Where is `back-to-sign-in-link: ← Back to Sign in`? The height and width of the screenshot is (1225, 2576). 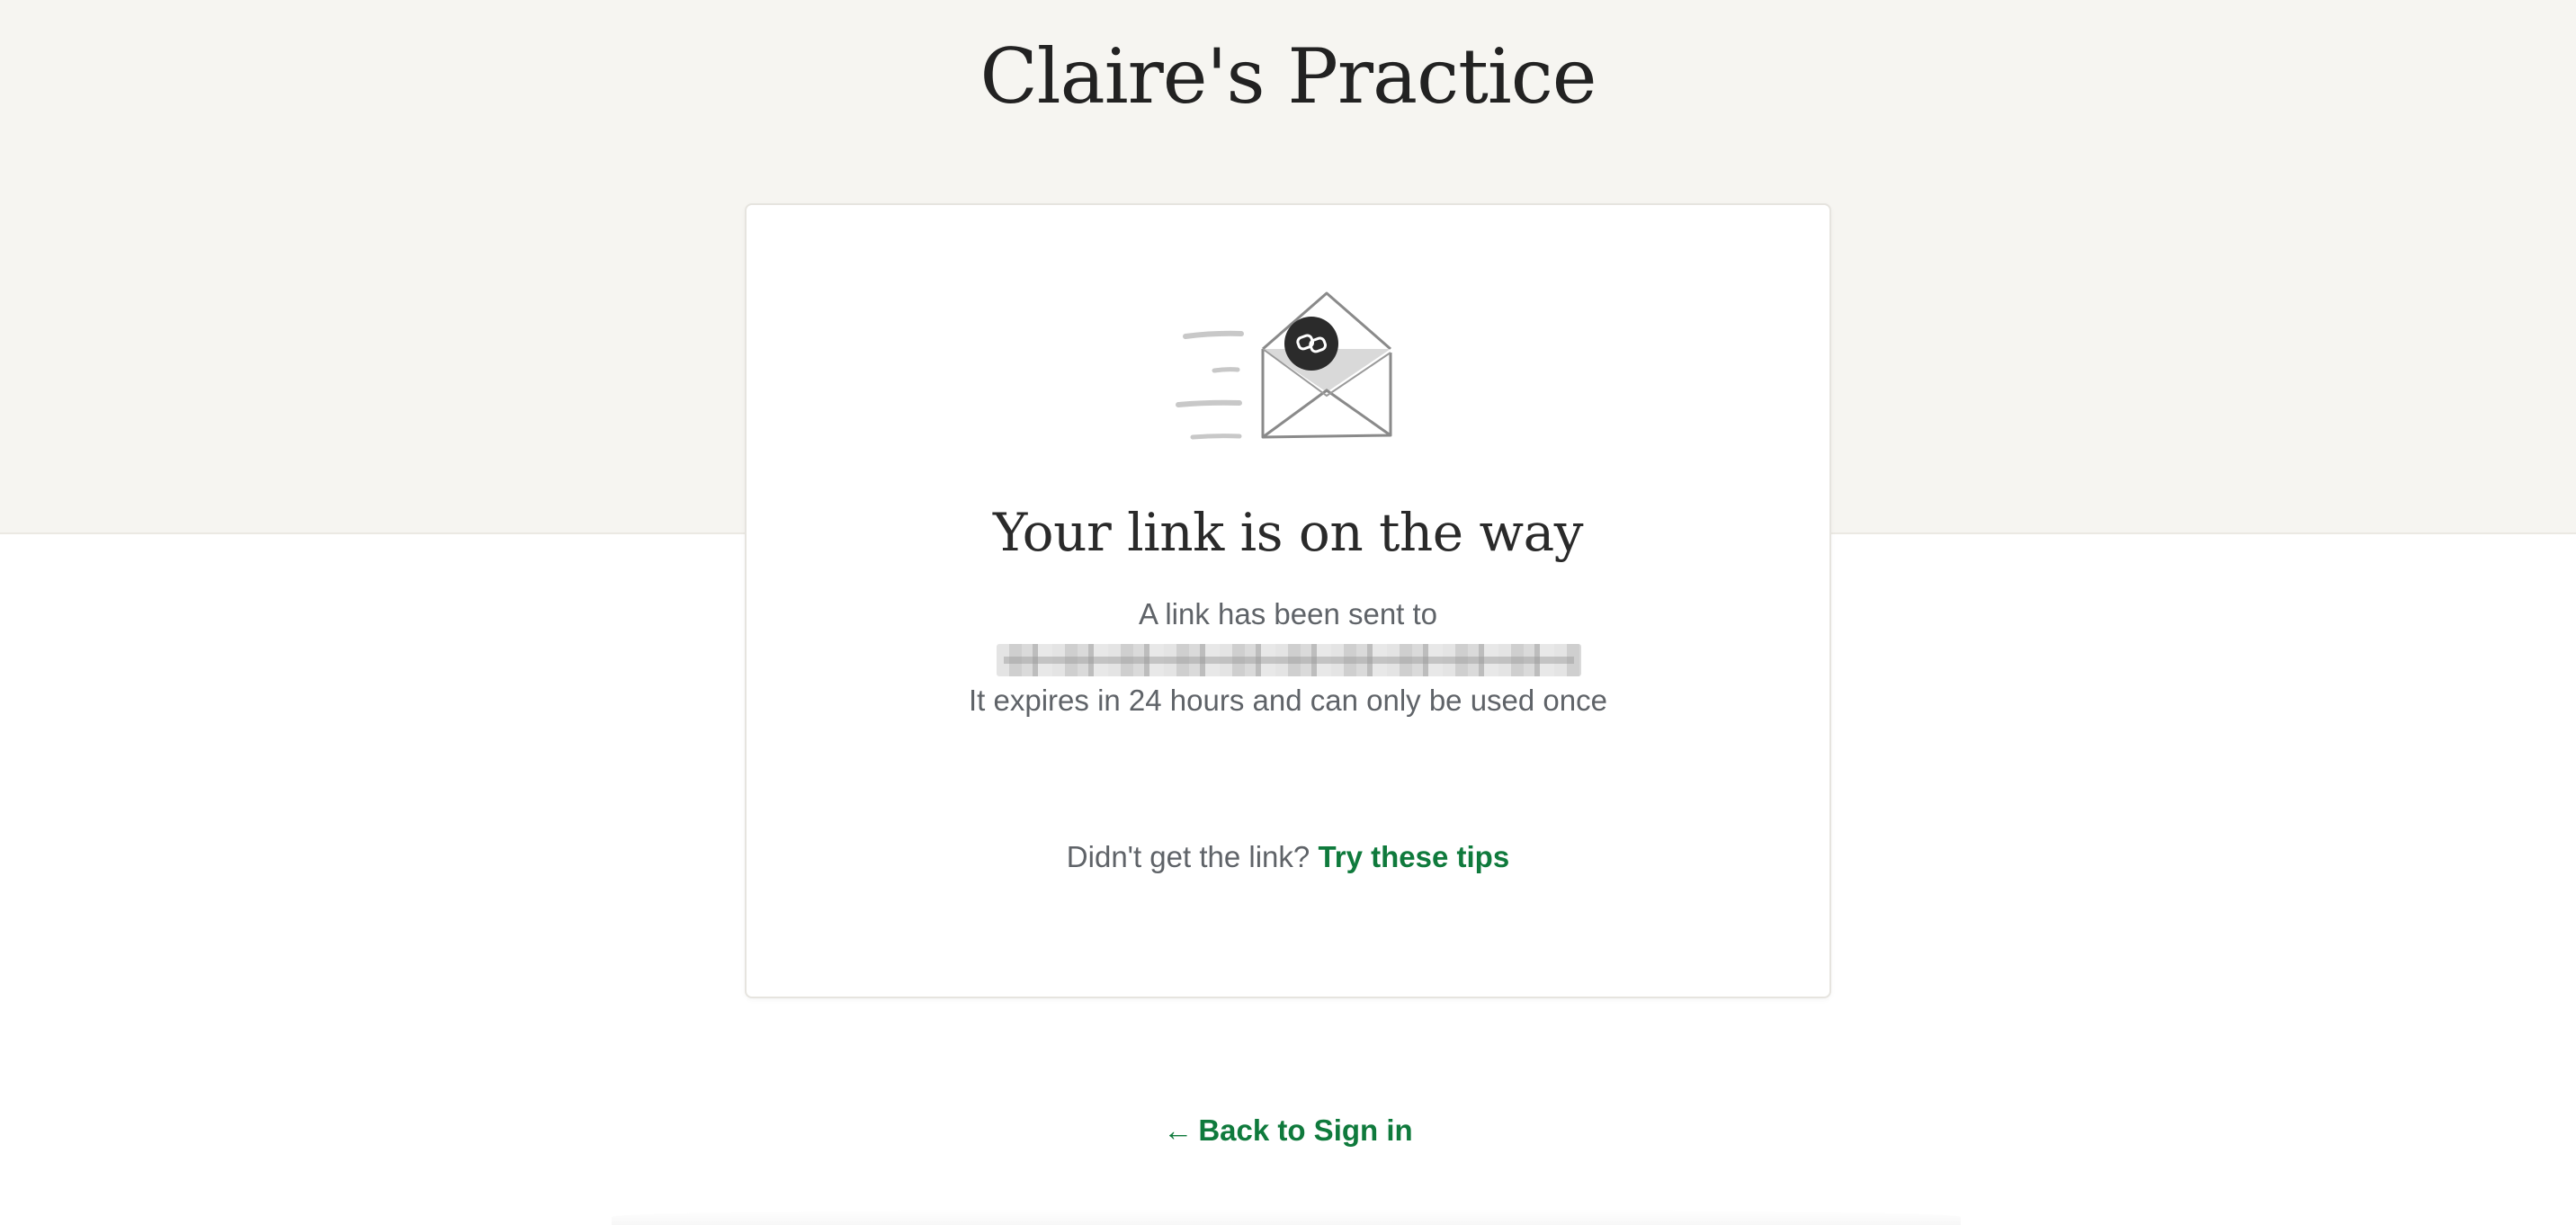 back-to-sign-in-link: ← Back to Sign in is located at coordinates (1288, 1130).